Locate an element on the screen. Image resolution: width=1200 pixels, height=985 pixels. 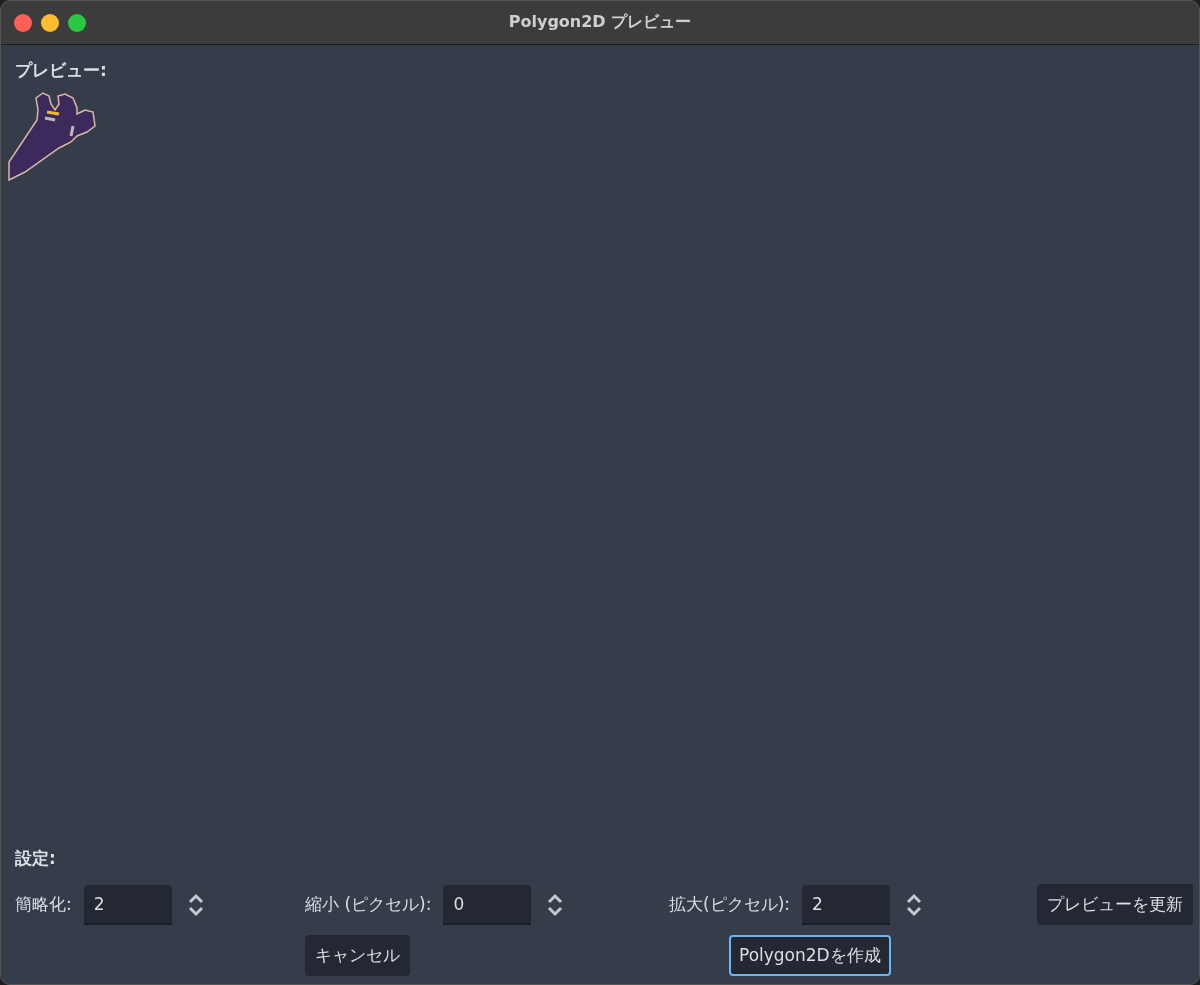
field-label: 縮小 (ピクセル): is located at coordinates (368, 904).